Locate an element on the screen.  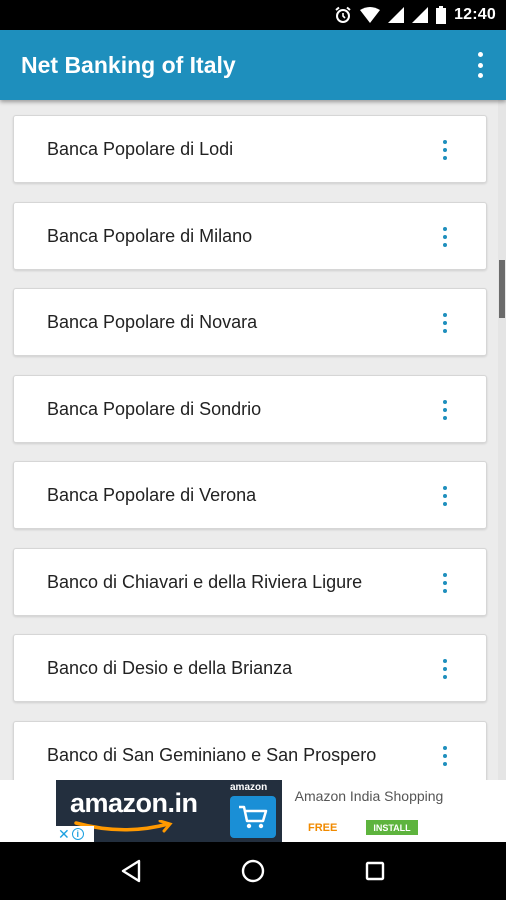
bank-name: Banca Popolare di Sondrio is located at coordinates (154, 408).